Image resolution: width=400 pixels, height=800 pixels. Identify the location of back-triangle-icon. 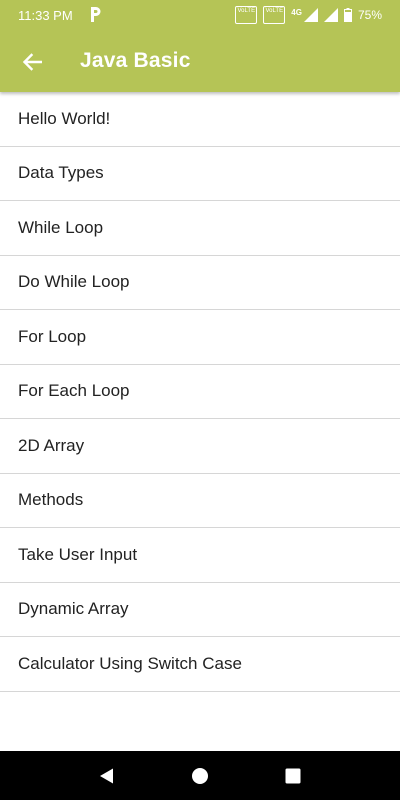
(106, 775).